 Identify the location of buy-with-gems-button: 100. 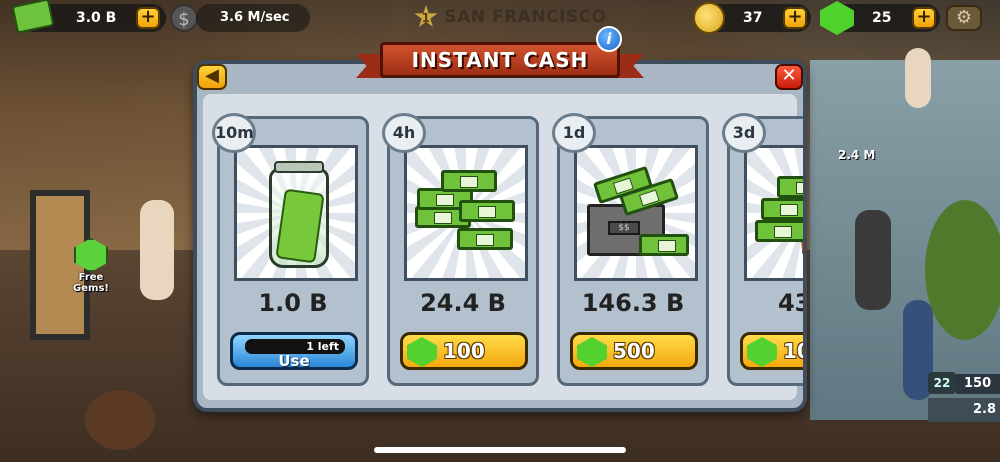
(464, 351).